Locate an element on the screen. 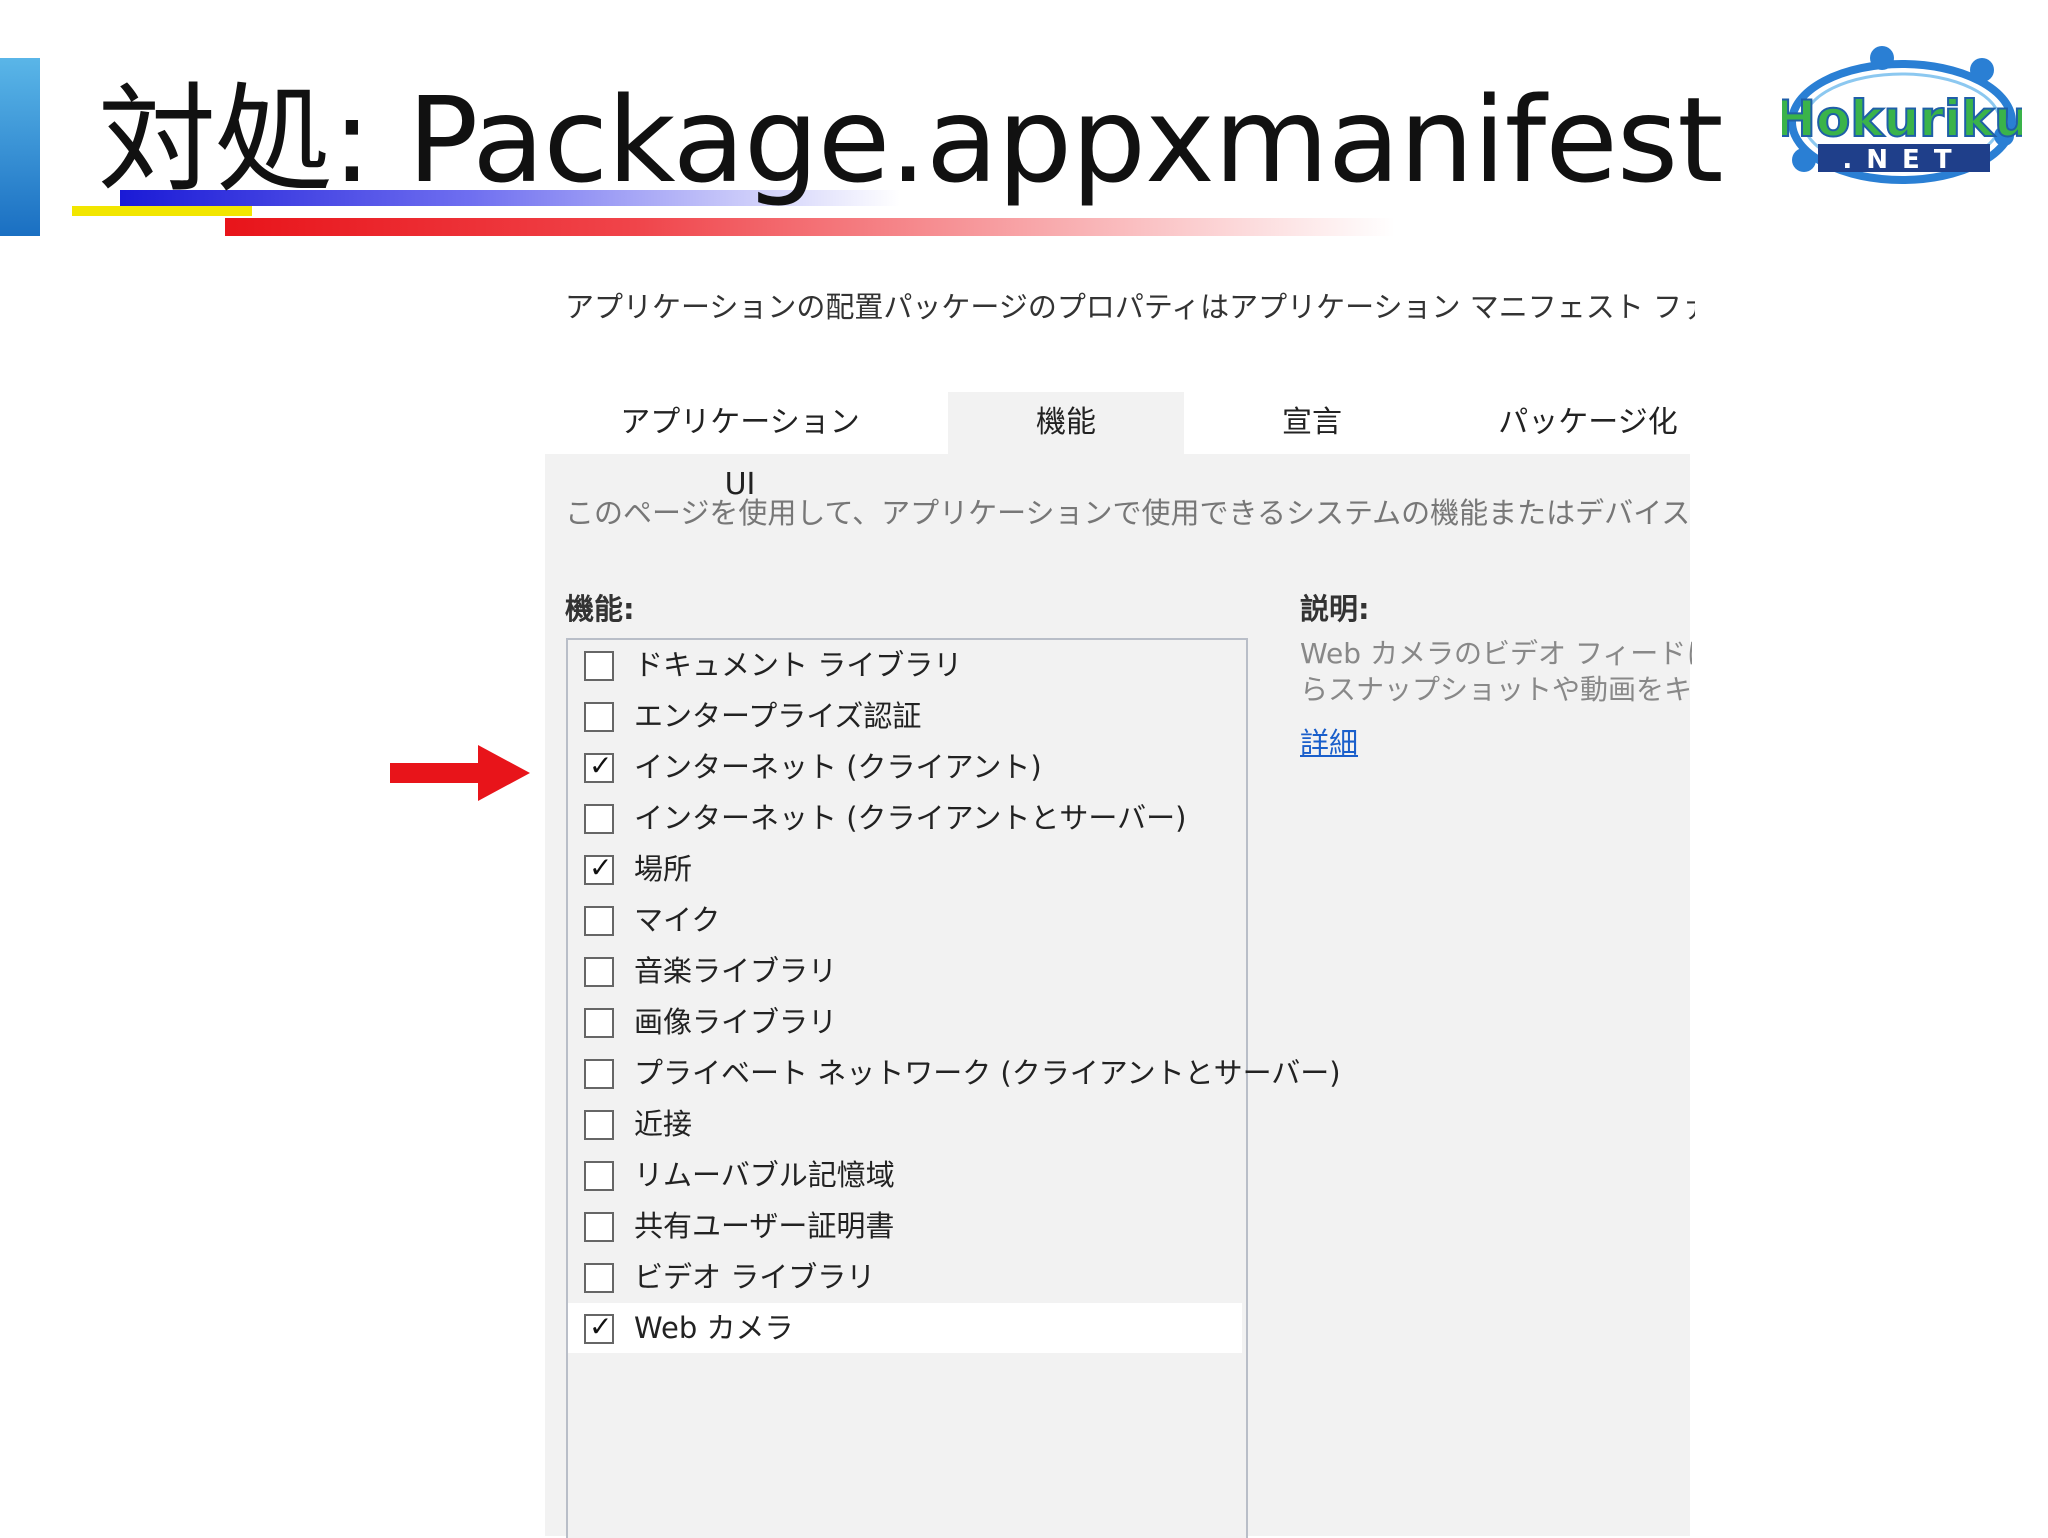  hokuriku-net-logo: Hokuriku .NET is located at coordinates (1902, 115).